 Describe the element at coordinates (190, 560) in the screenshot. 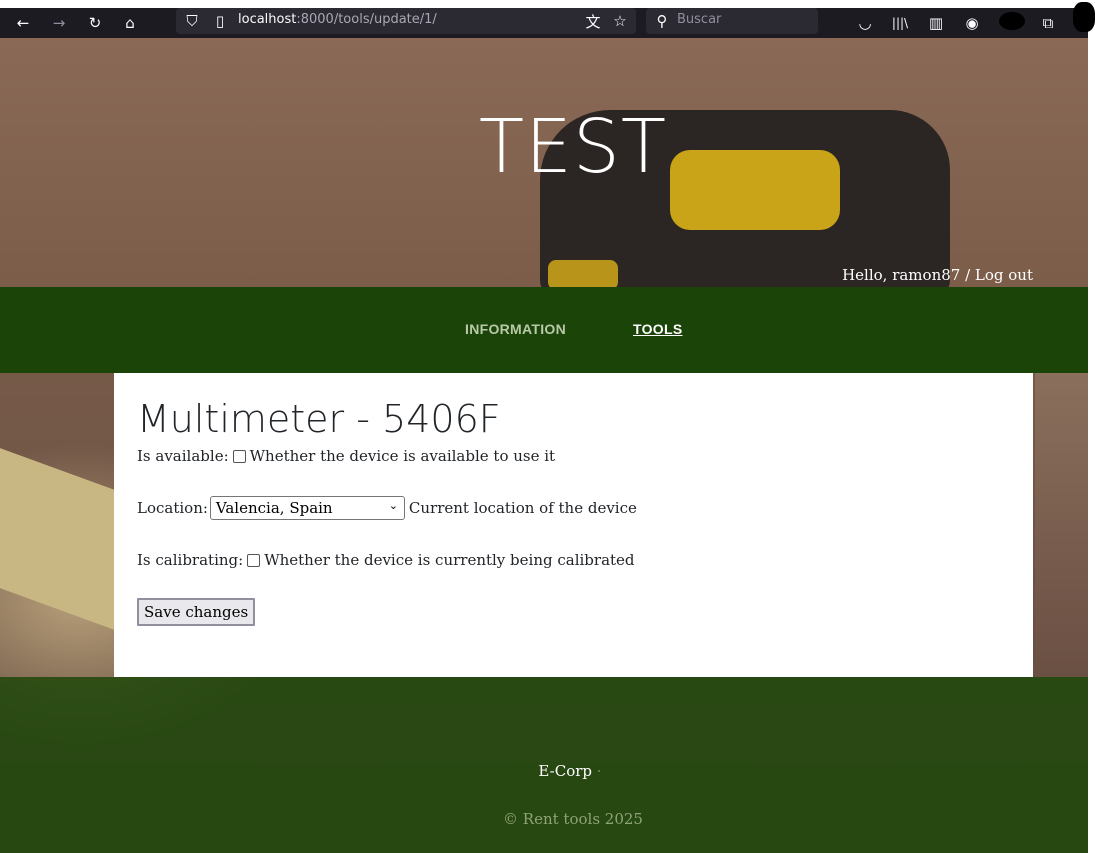

I see `calibrating-label: Is calibrating:` at that location.